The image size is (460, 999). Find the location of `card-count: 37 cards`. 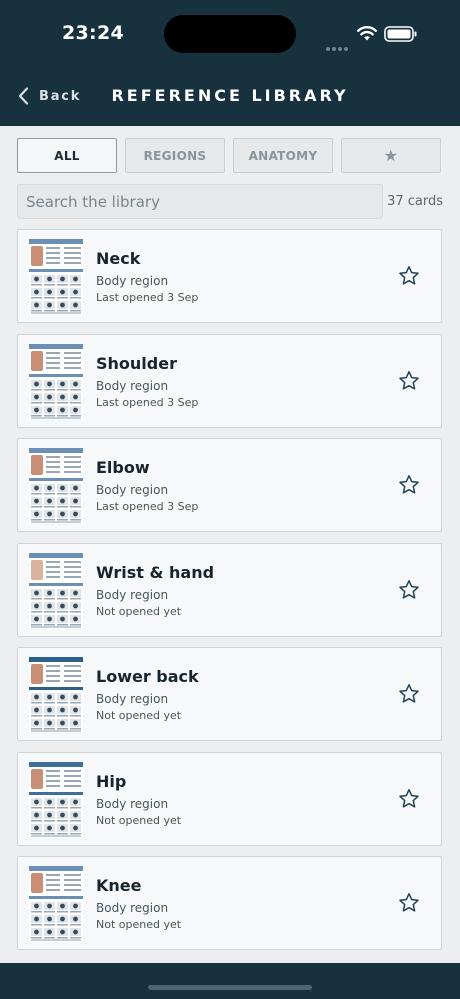

card-count: 37 cards is located at coordinates (415, 201).